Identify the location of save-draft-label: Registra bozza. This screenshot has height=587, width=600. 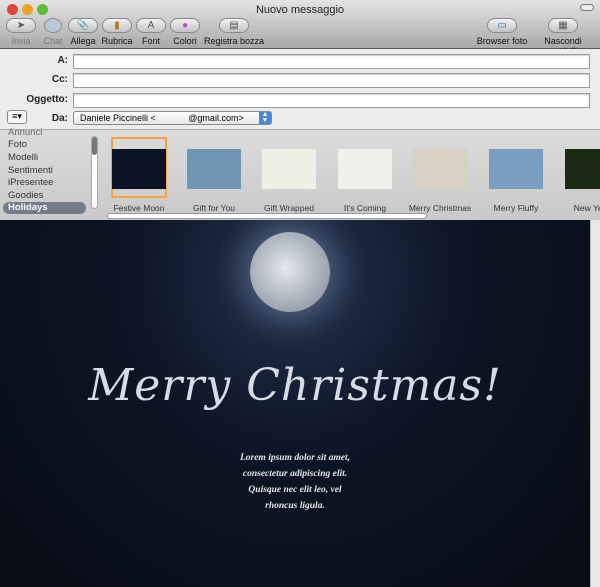
(234, 41).